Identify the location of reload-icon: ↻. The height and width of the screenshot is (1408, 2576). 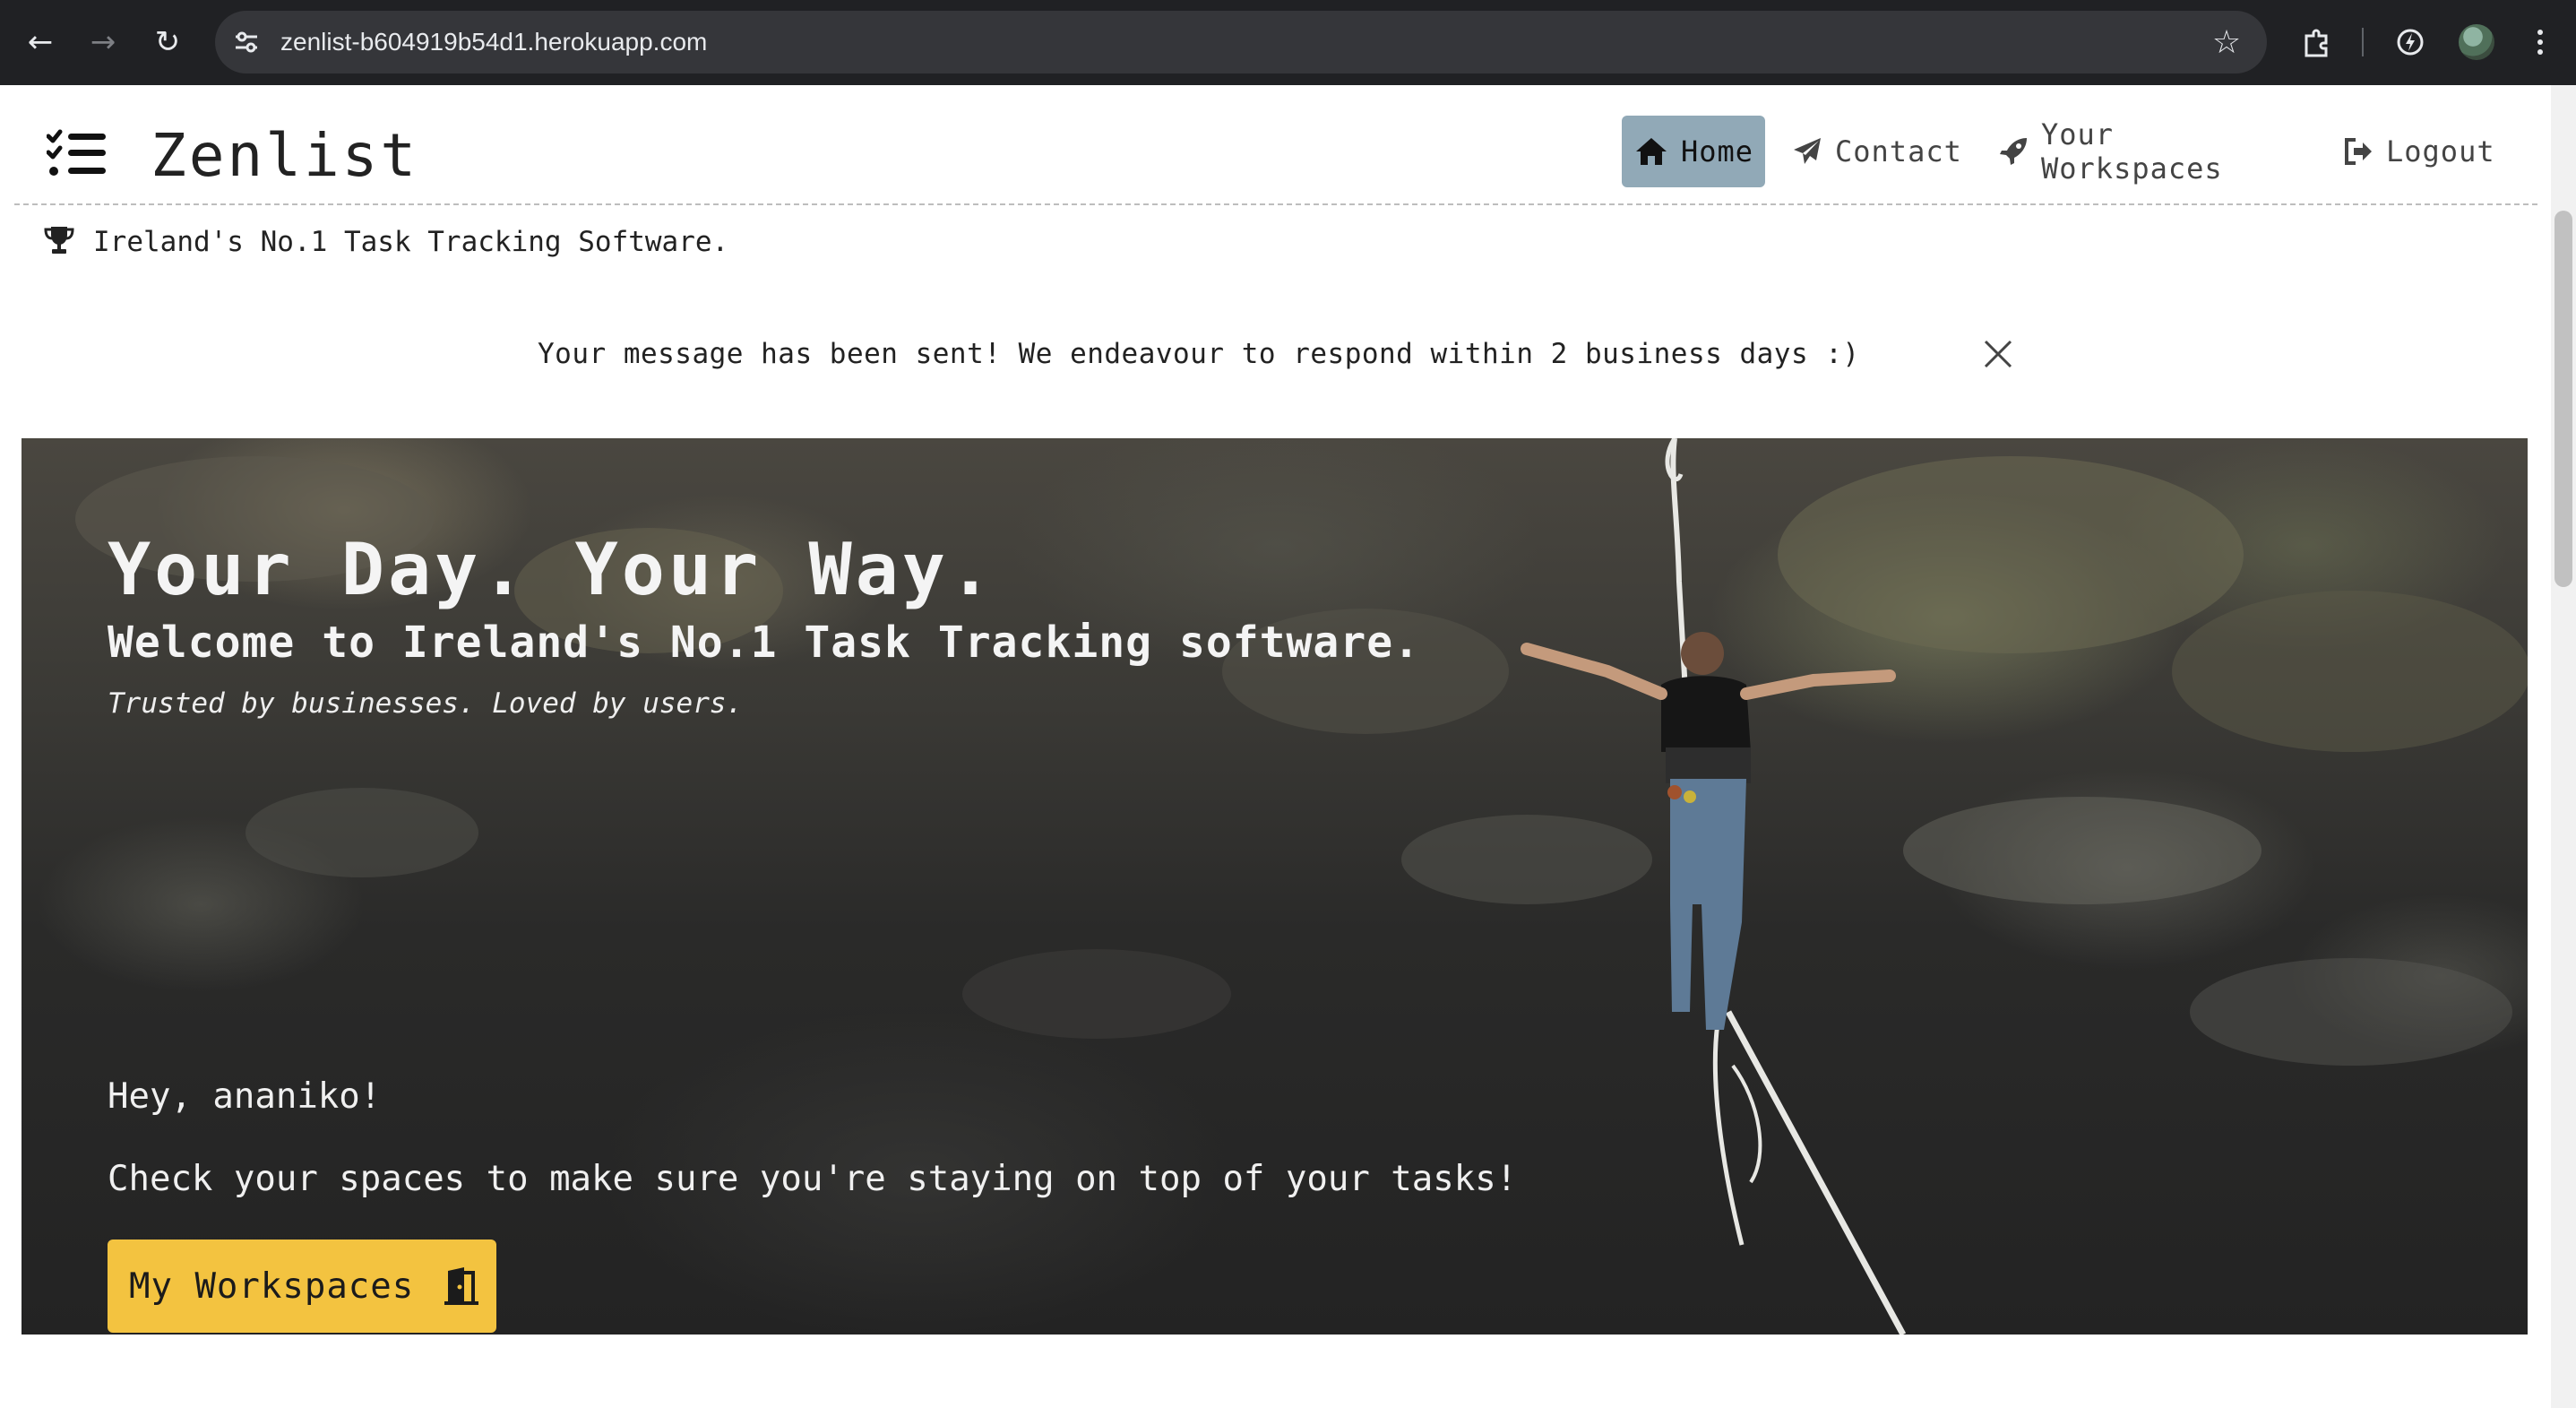
(167, 42).